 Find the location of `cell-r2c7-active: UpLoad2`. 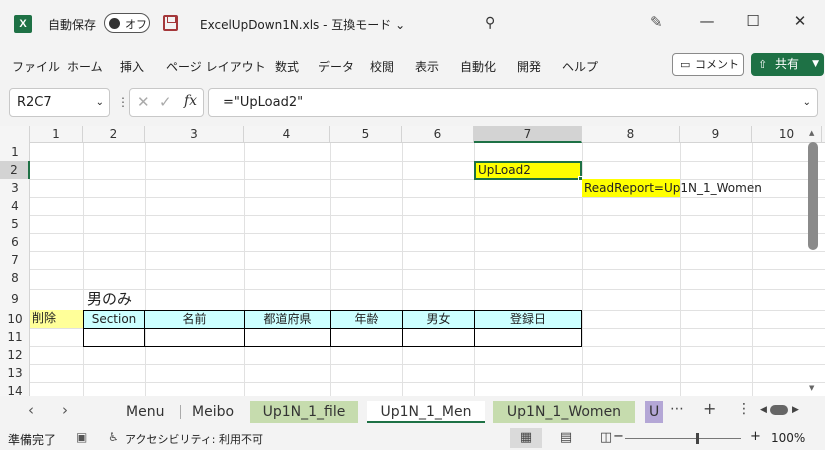

cell-r2c7-active: UpLoad2 is located at coordinates (528, 170).